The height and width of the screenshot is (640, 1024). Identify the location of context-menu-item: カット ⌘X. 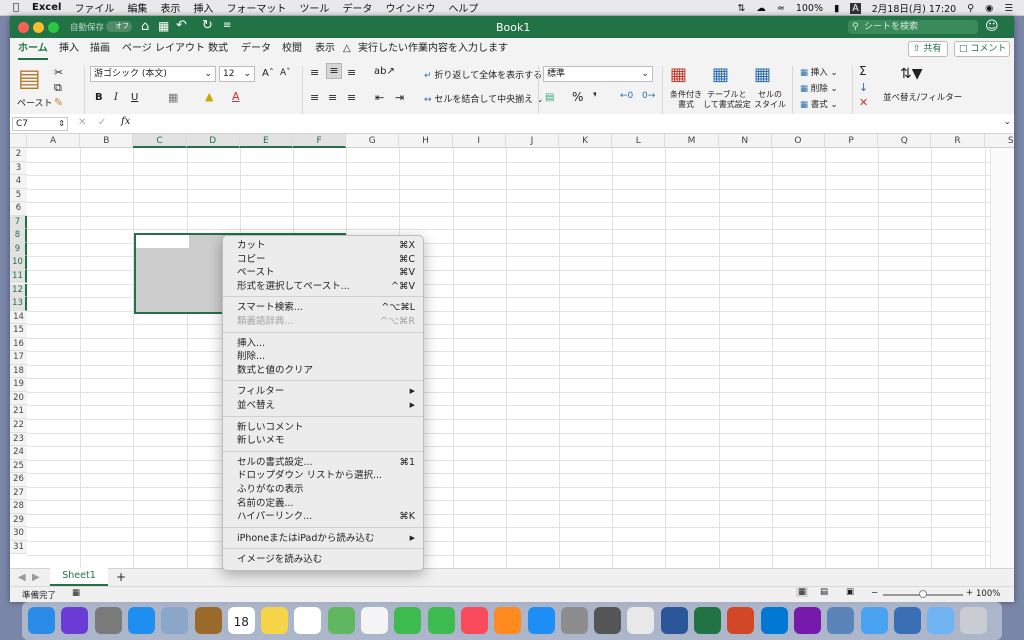
(323, 246).